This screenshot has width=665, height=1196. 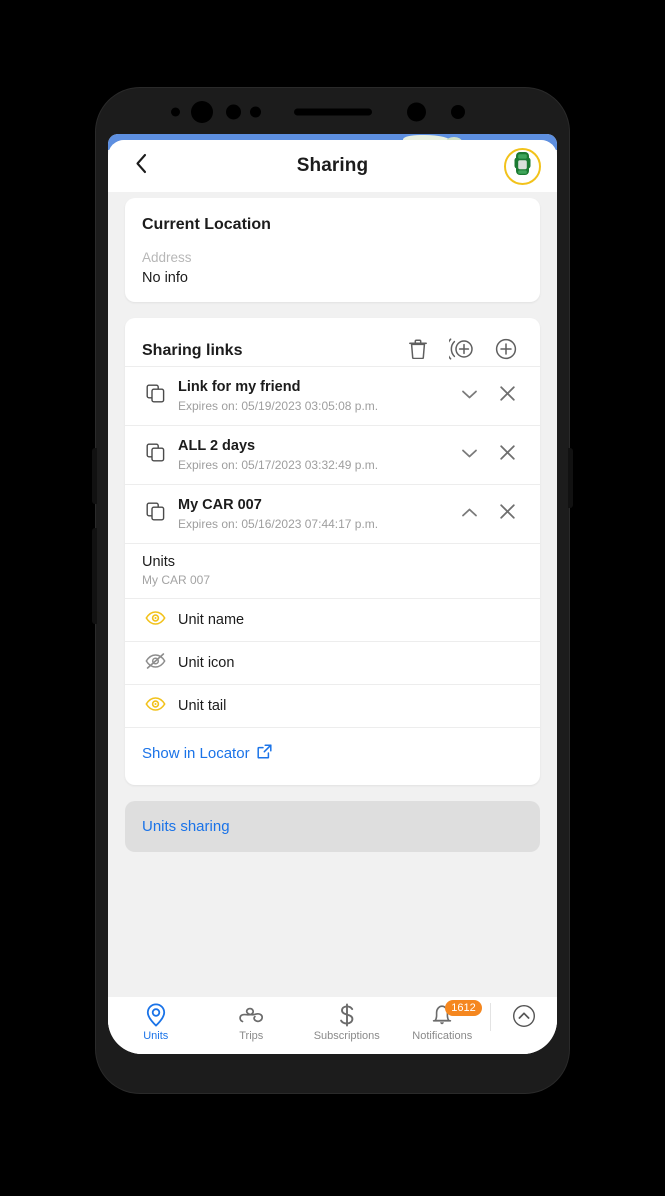 I want to click on units-sharing-section: Units sharing, so click(x=332, y=826).